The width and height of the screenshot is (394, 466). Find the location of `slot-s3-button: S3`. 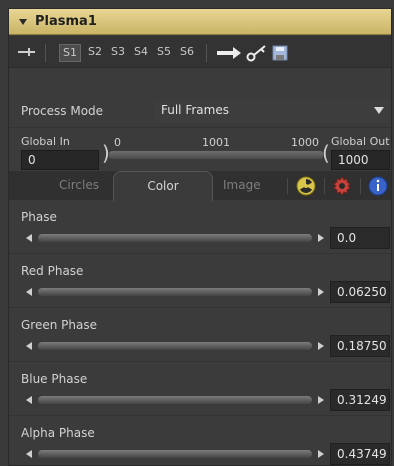

slot-s3-button: S3 is located at coordinates (118, 53).